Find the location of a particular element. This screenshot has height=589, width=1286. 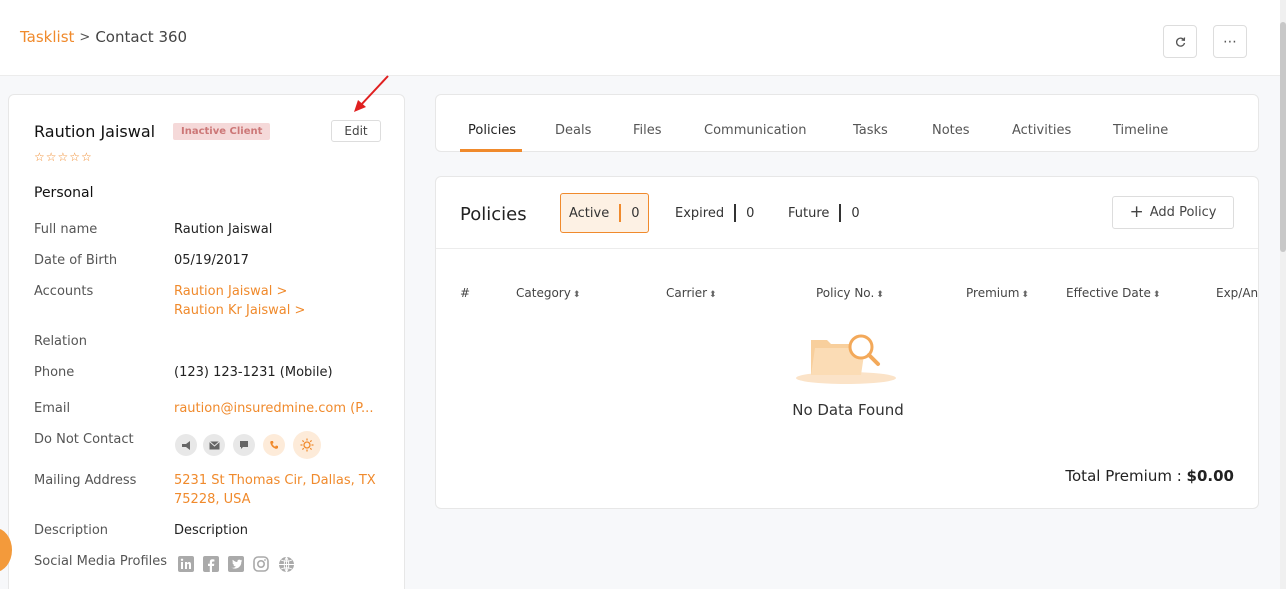

tab-communication: Communication is located at coordinates (755, 130).